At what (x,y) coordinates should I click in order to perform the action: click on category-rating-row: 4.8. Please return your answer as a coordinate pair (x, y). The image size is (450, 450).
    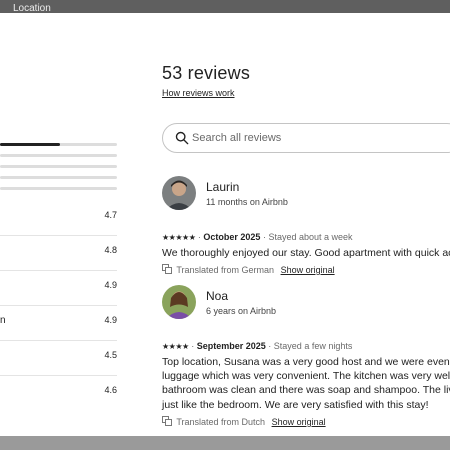
    Looking at the image, I should click on (58, 253).